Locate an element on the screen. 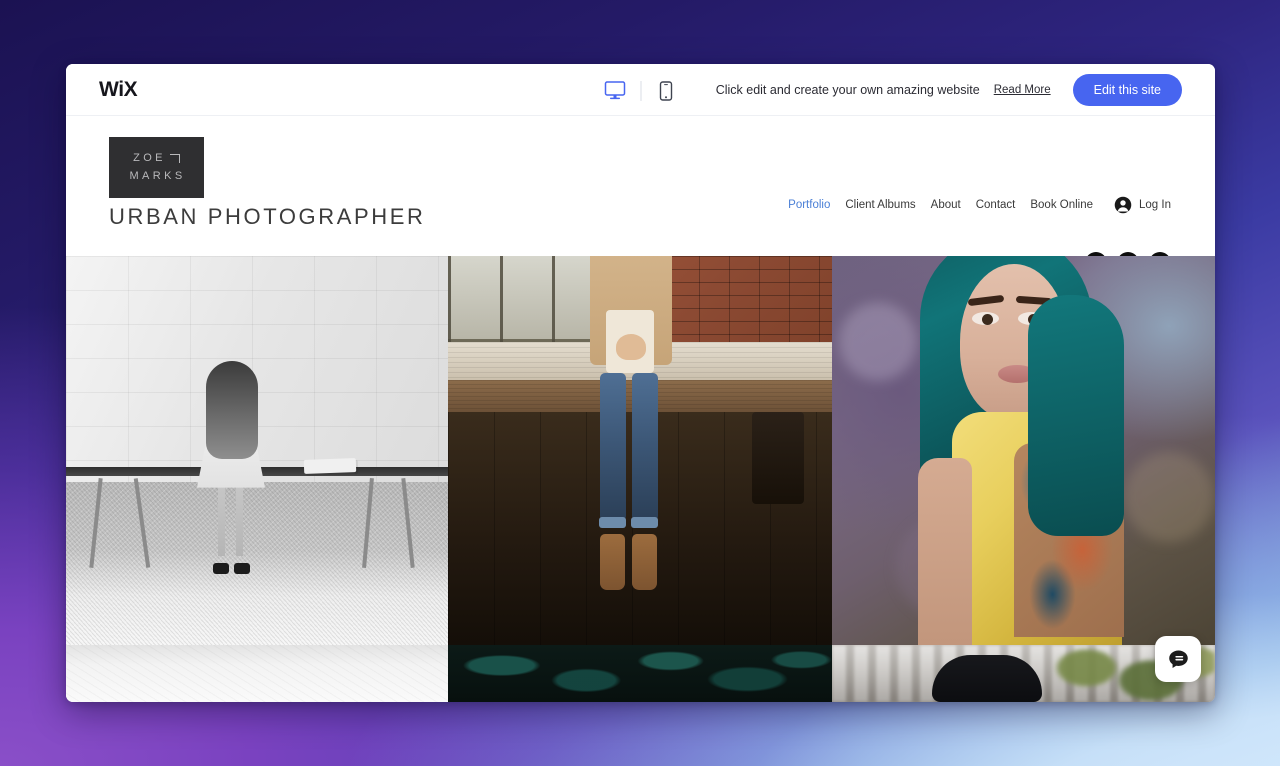 This screenshot has width=1280, height=766. chat-bubble-icon is located at coordinates (1178, 659).